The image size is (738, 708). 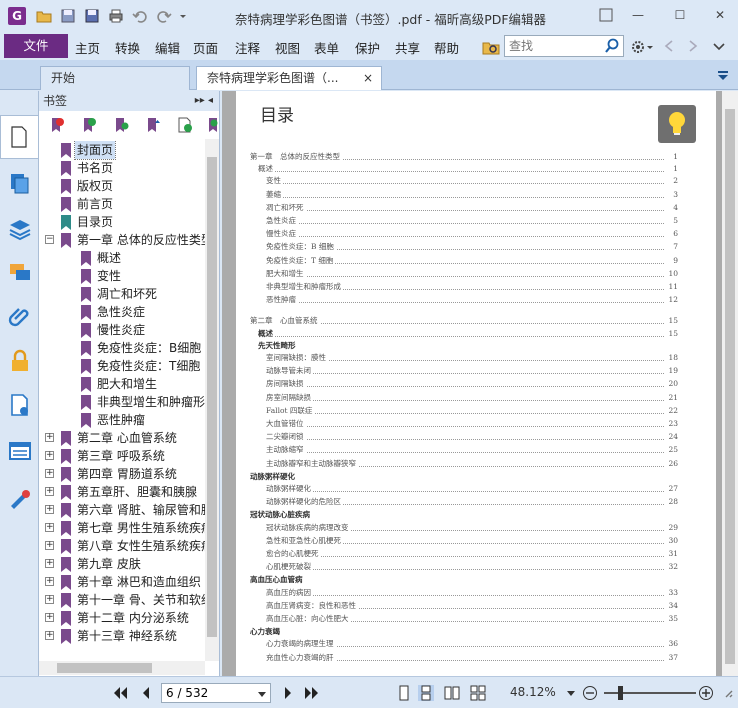 I want to click on toc-entry: 高血压心脏：向心性肥大 35, so click(x=472, y=619).